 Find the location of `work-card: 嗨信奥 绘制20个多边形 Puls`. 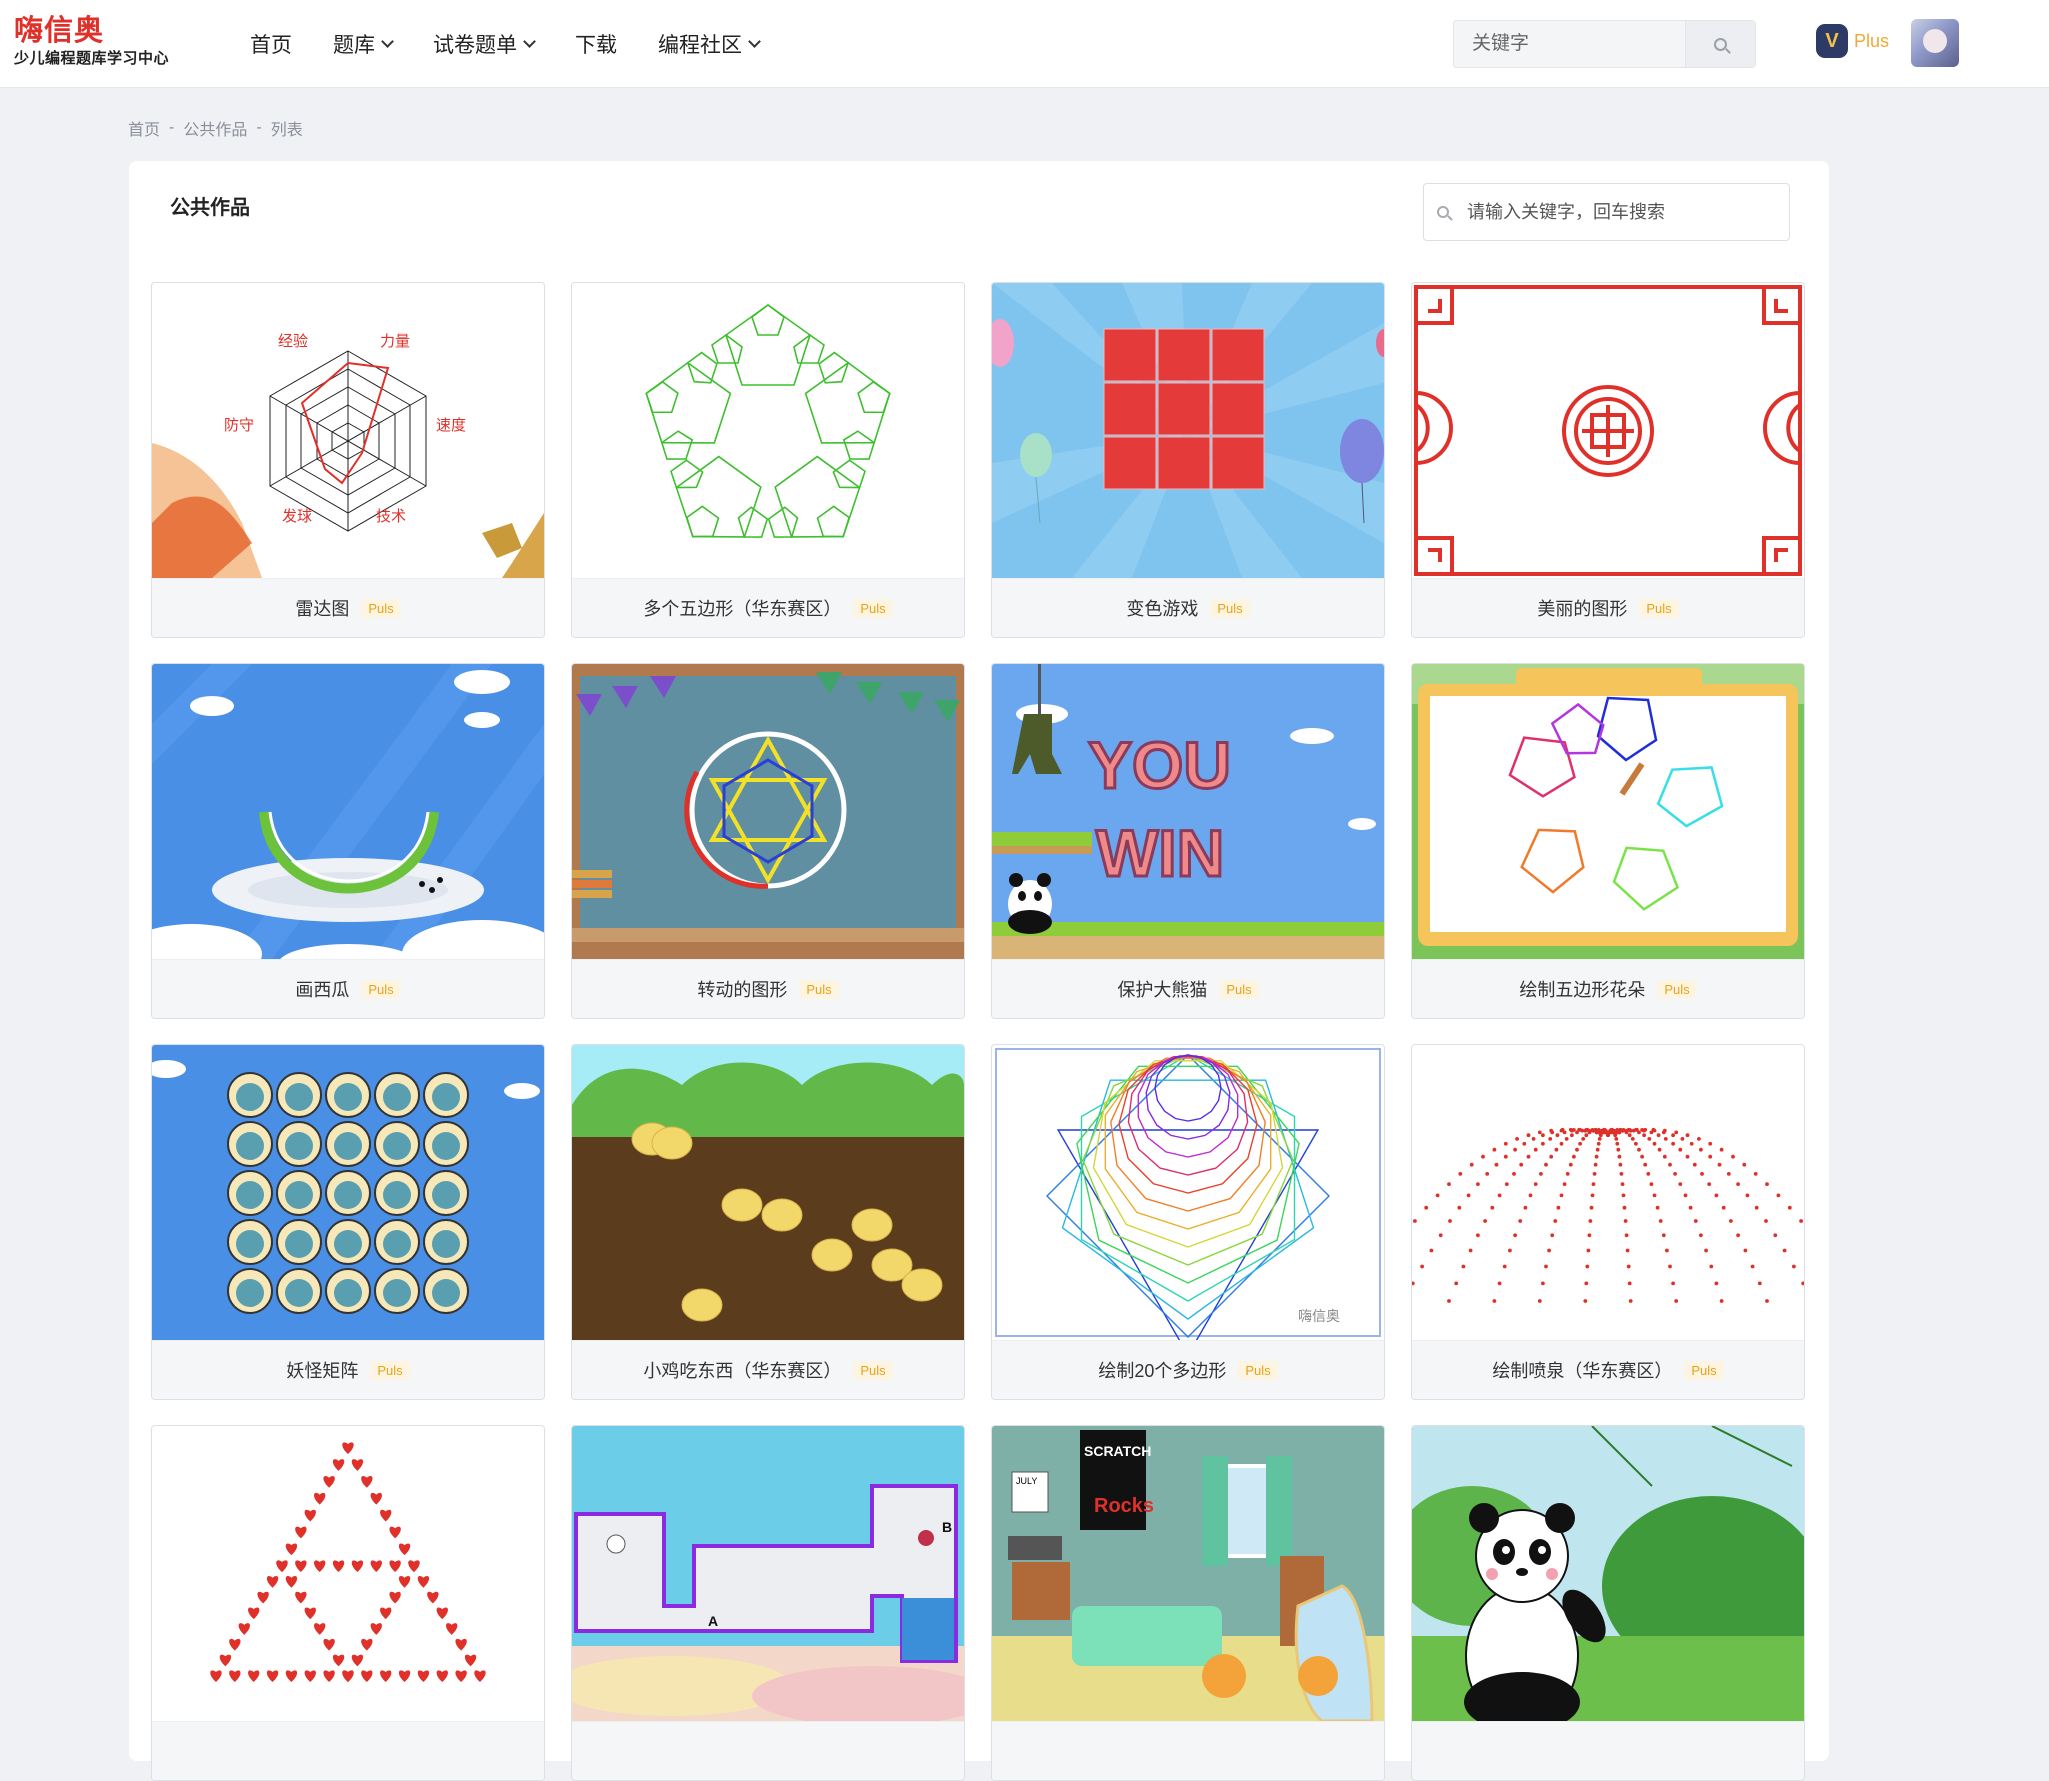

work-card: 嗨信奥 绘制20个多边形 Puls is located at coordinates (1188, 1222).